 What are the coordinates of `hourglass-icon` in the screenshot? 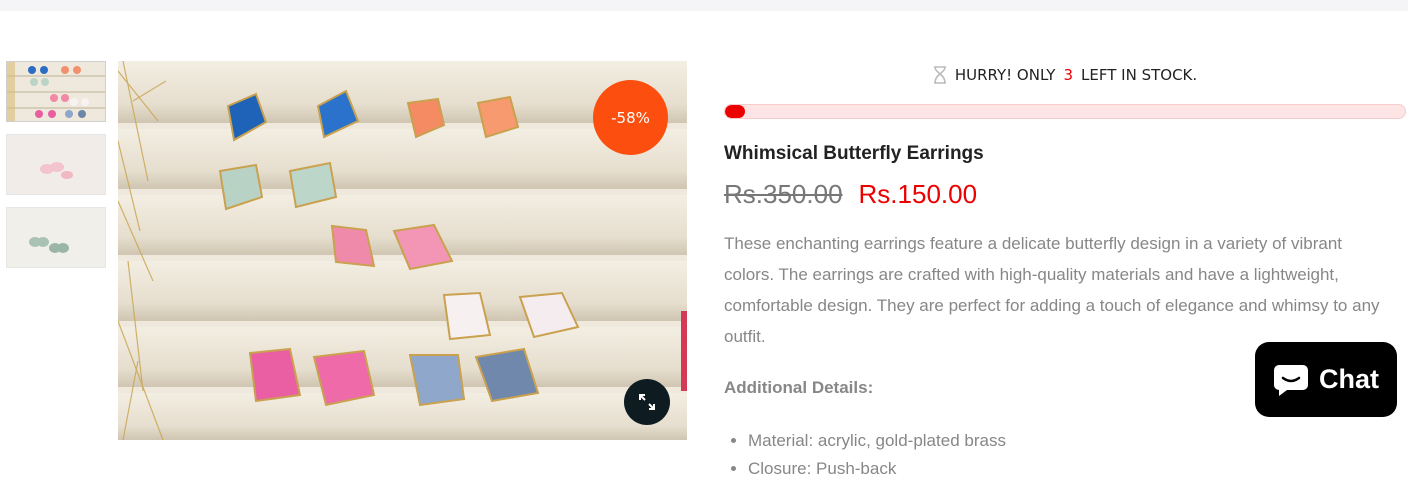 It's located at (939, 75).